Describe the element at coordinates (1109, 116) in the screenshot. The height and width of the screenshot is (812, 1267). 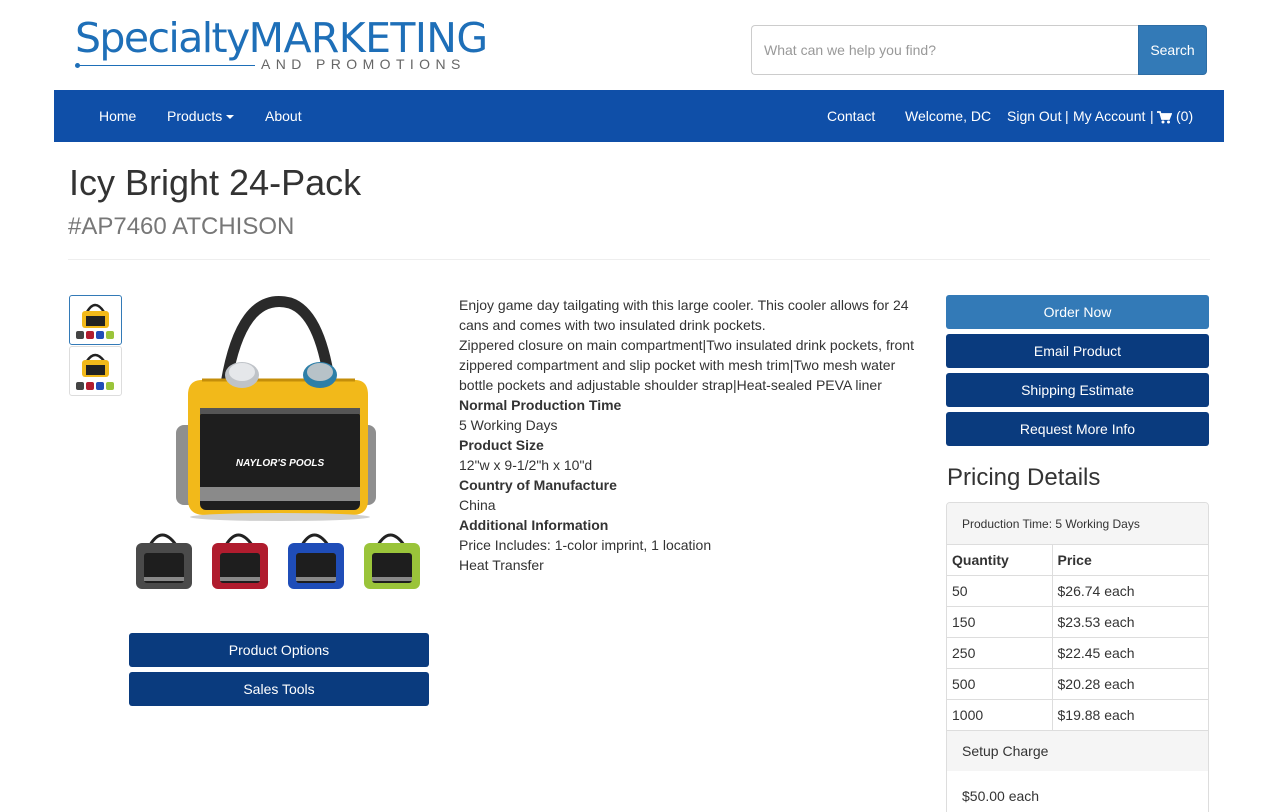
I see `nav-my-account: My Account` at that location.